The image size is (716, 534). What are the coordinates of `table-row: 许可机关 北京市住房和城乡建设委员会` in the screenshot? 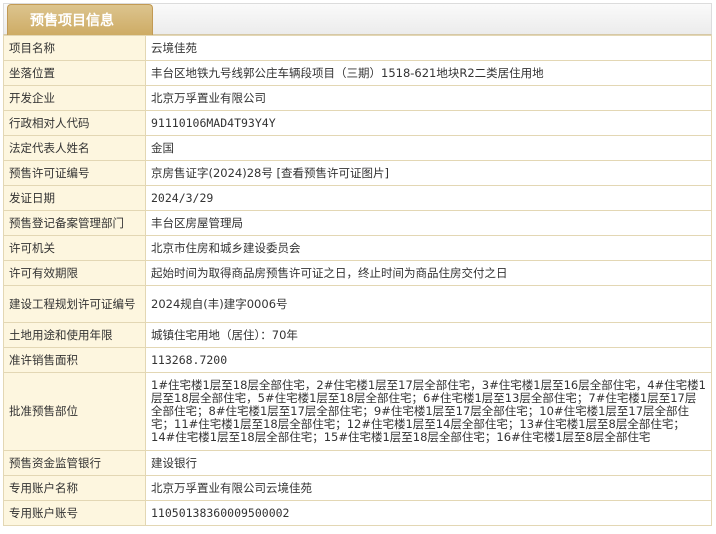 It's located at (357, 248).